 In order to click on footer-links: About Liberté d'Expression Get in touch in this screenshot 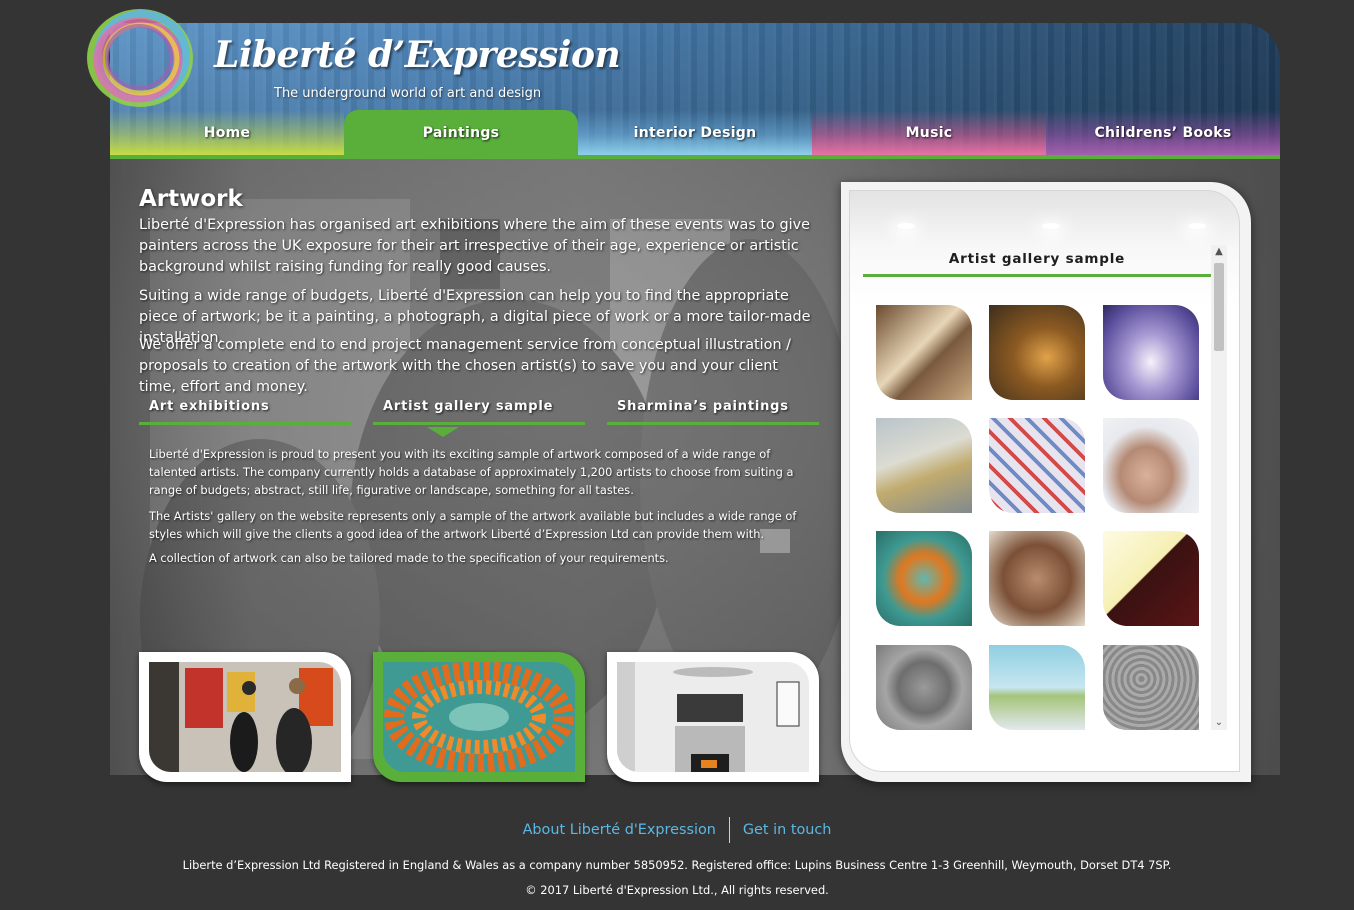, I will do `click(677, 830)`.